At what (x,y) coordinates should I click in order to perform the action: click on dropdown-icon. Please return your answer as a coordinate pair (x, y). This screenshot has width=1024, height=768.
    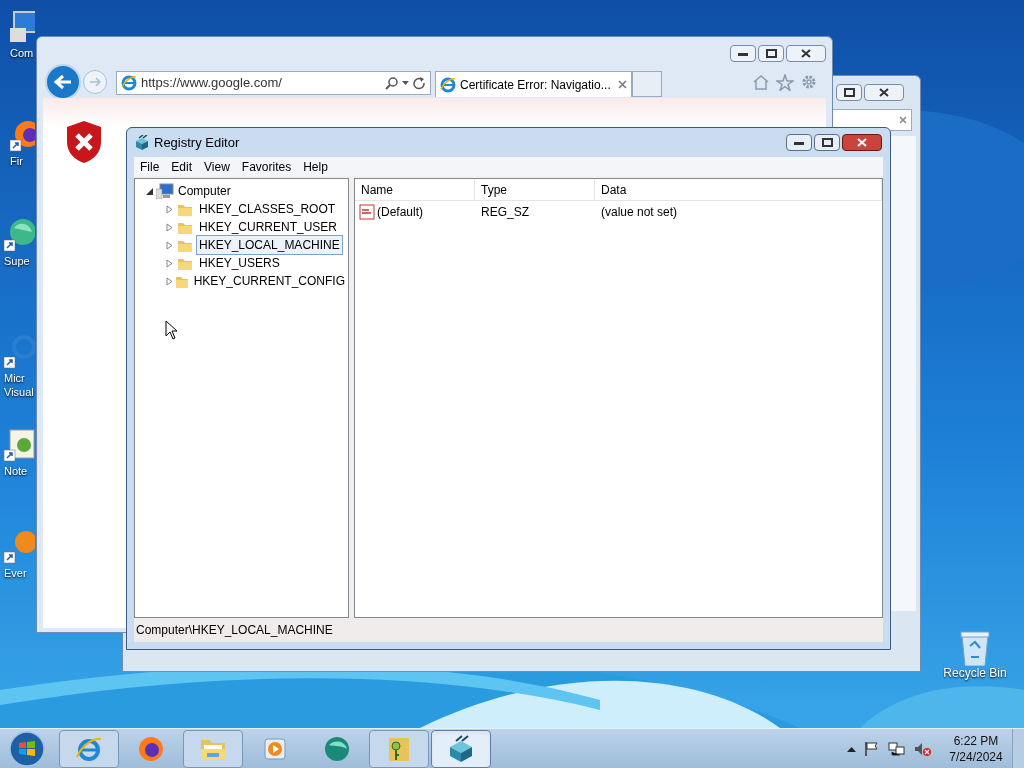
    Looking at the image, I should click on (405, 83).